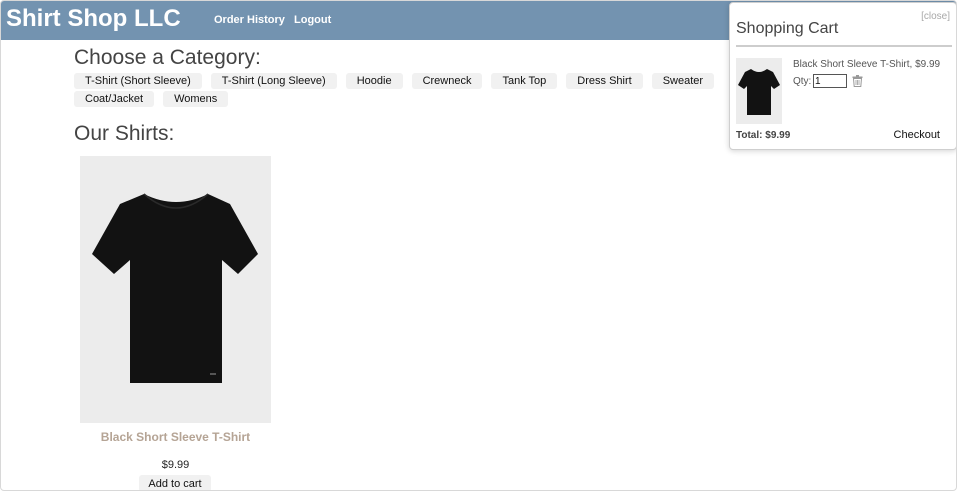 This screenshot has height=491, width=957. Describe the element at coordinates (857, 81) in the screenshot. I see `trash-icon` at that location.